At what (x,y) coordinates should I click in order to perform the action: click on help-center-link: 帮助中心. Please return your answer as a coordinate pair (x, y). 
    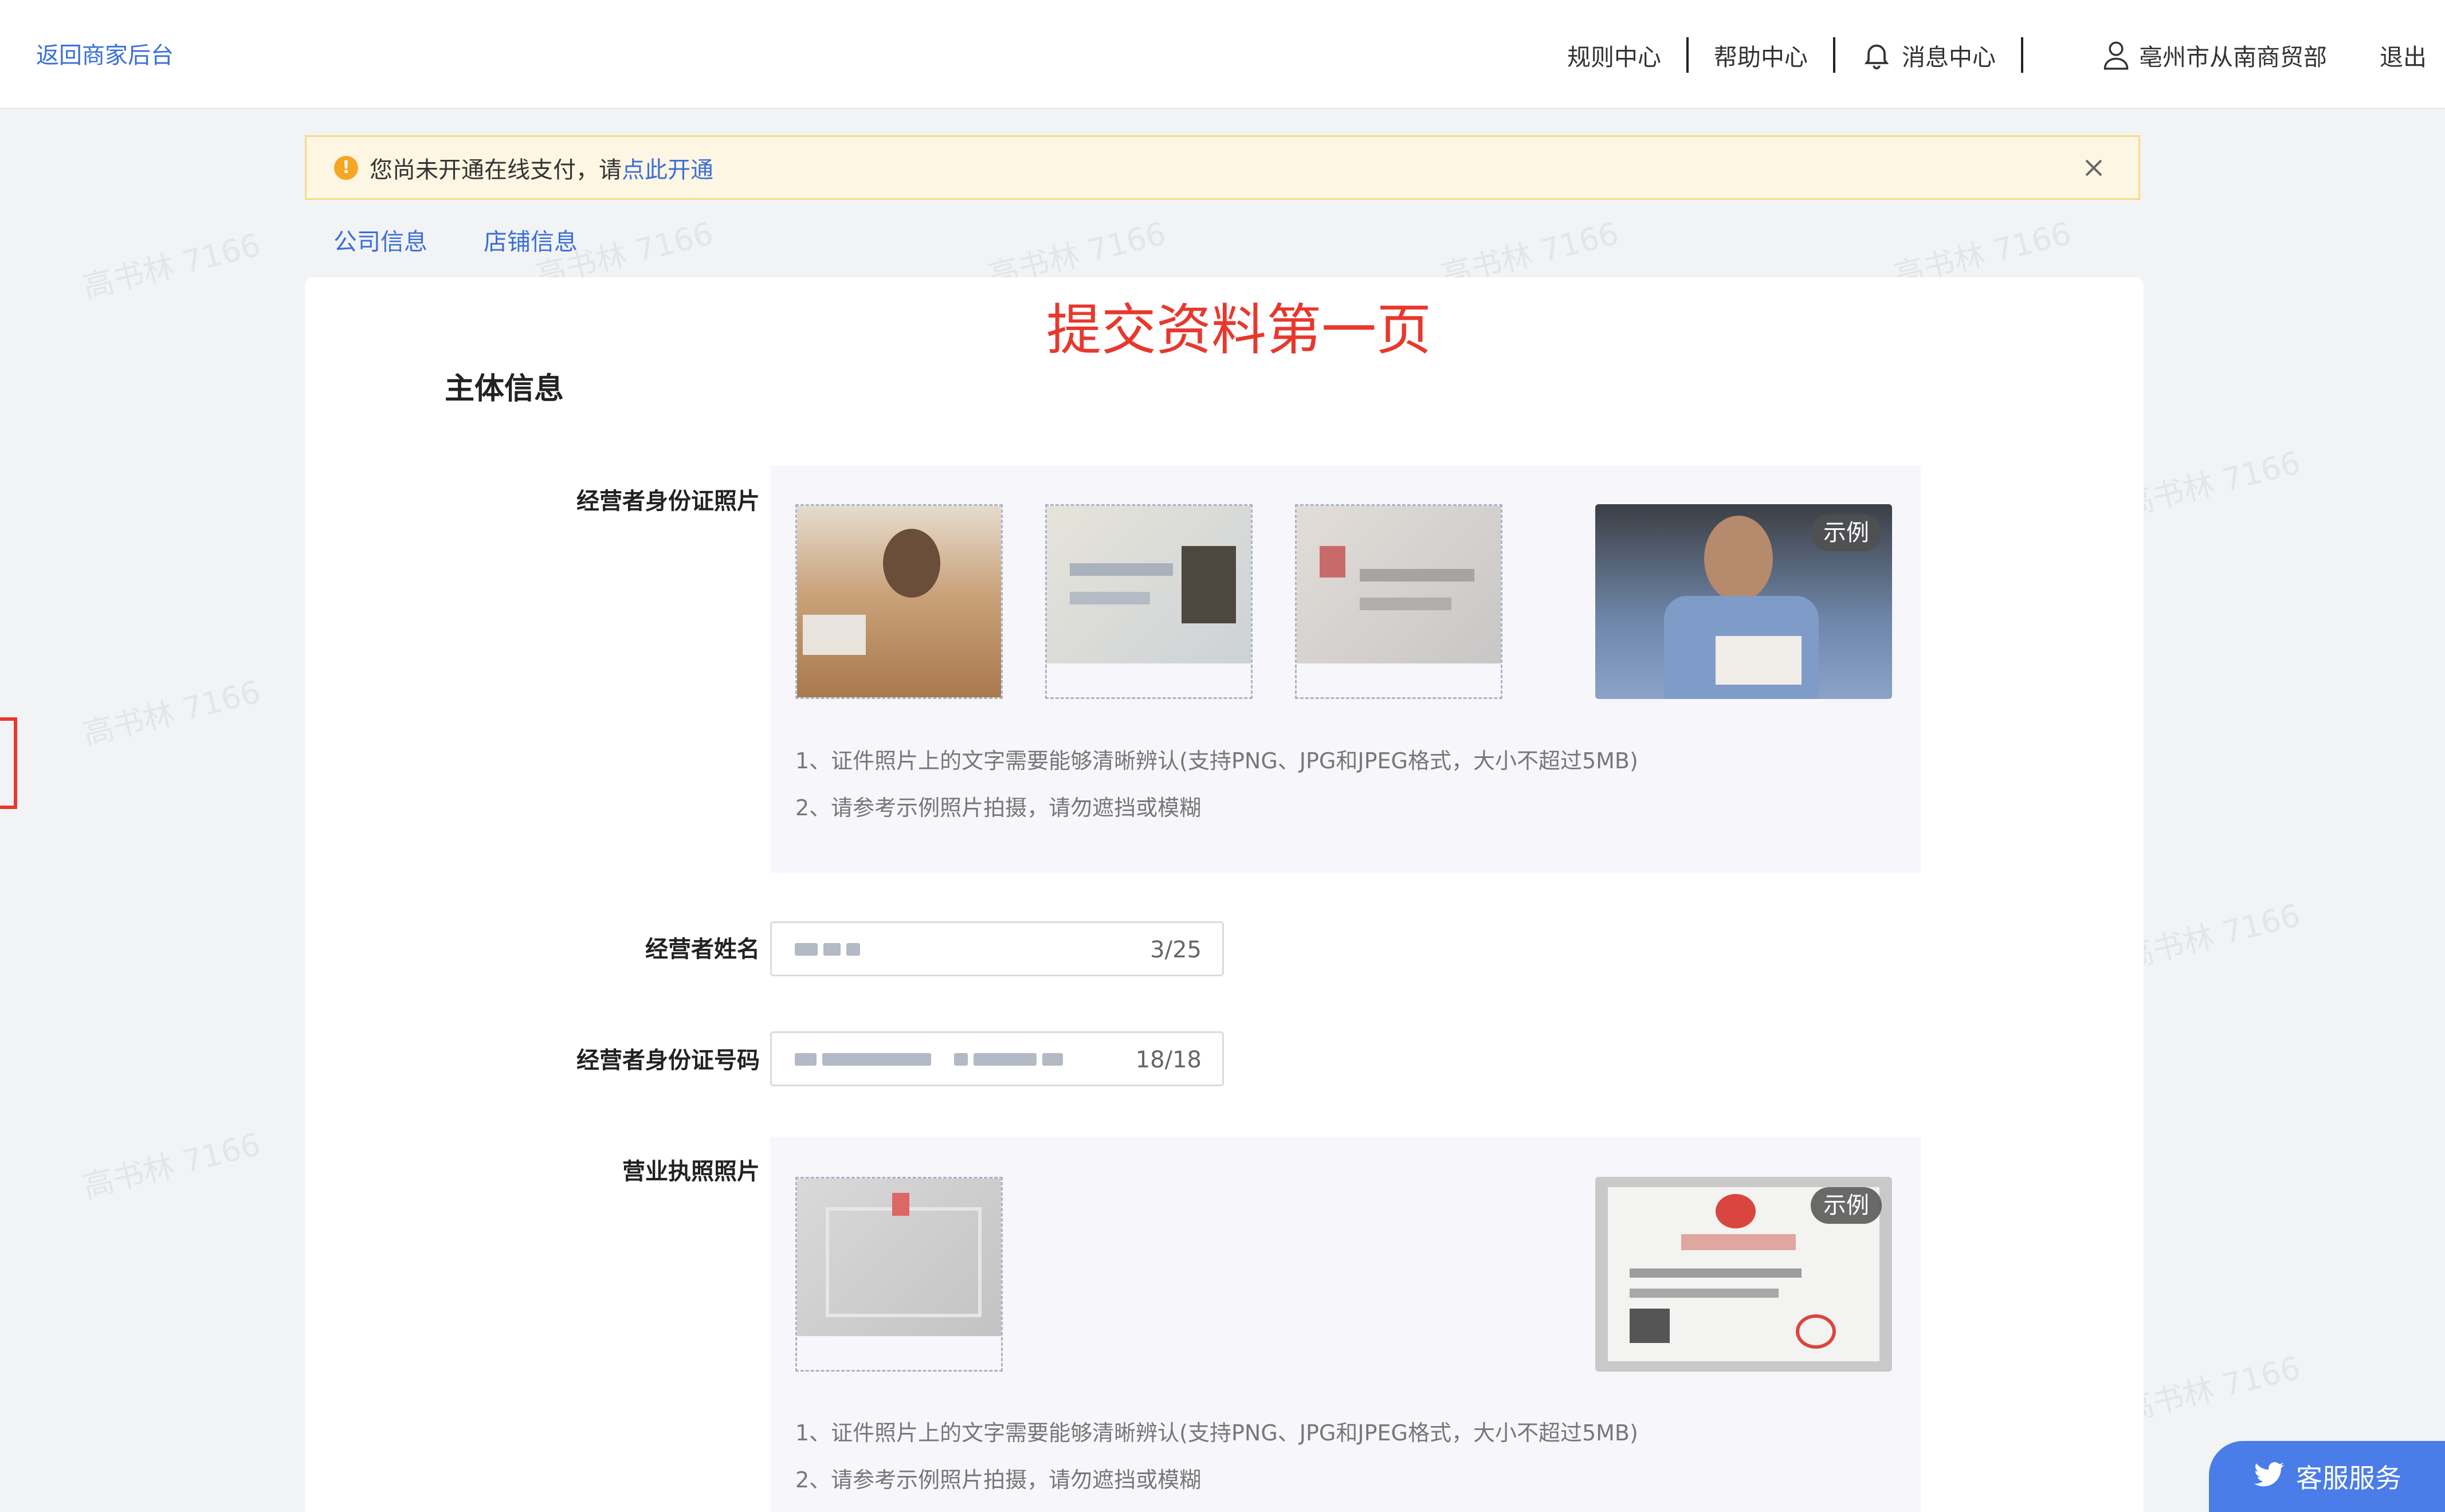
    Looking at the image, I should click on (1761, 55).